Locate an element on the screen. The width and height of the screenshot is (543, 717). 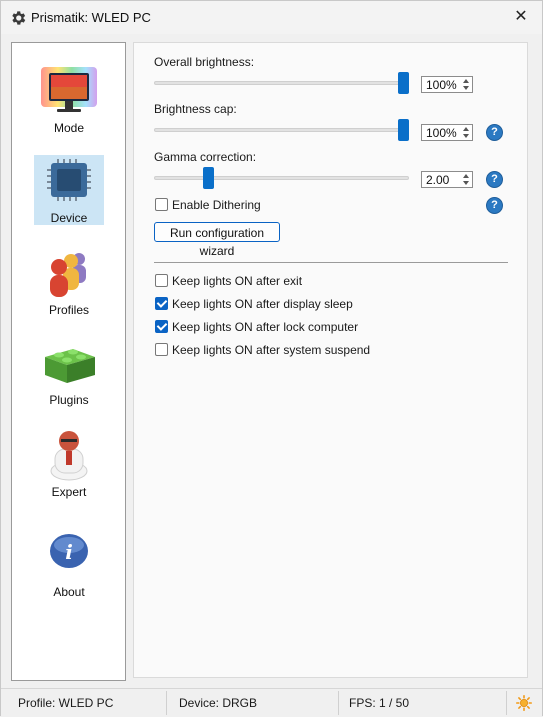
keep-lights-exit-label: Keep lights ON after exit is located at coordinates (237, 281).